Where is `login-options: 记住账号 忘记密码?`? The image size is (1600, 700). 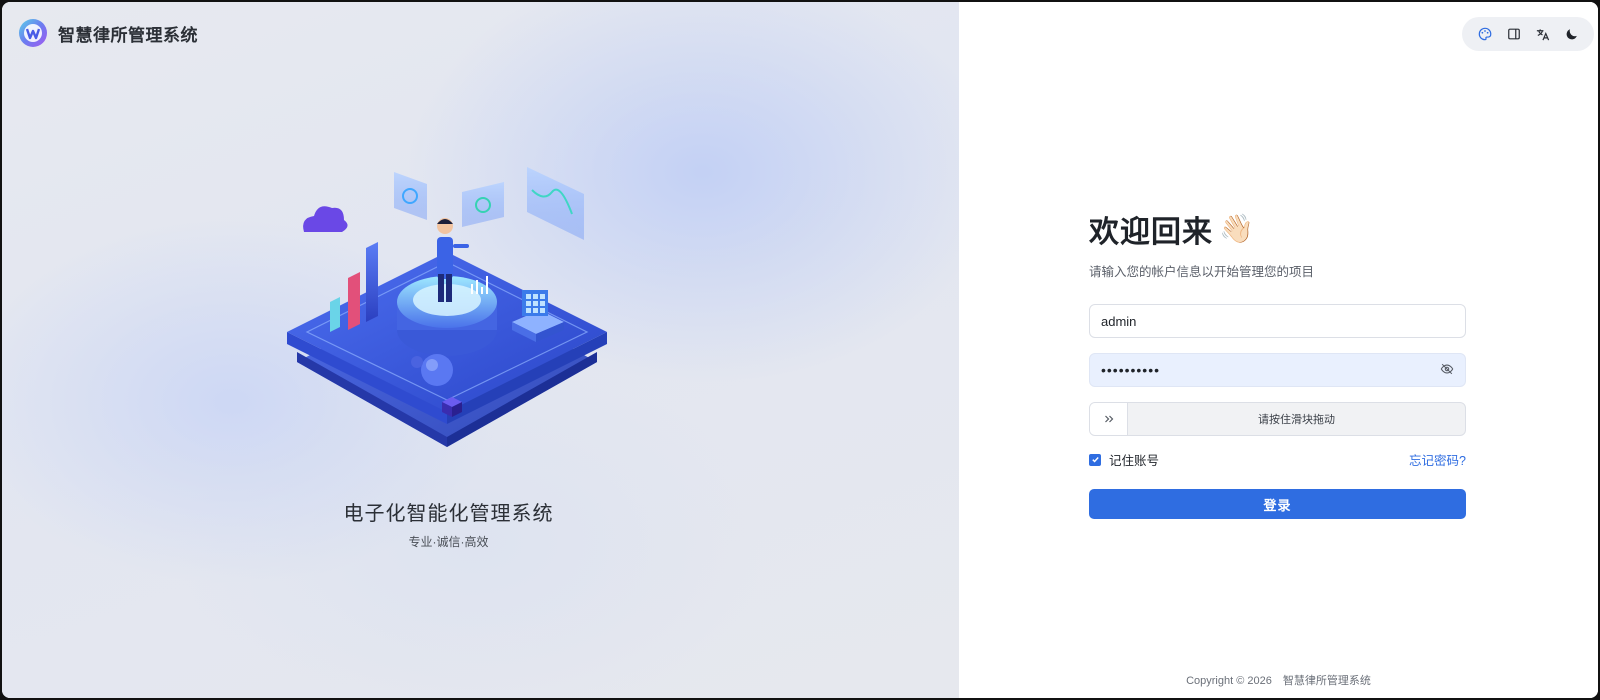
login-options: 记住账号 忘记密码? is located at coordinates (1277, 459).